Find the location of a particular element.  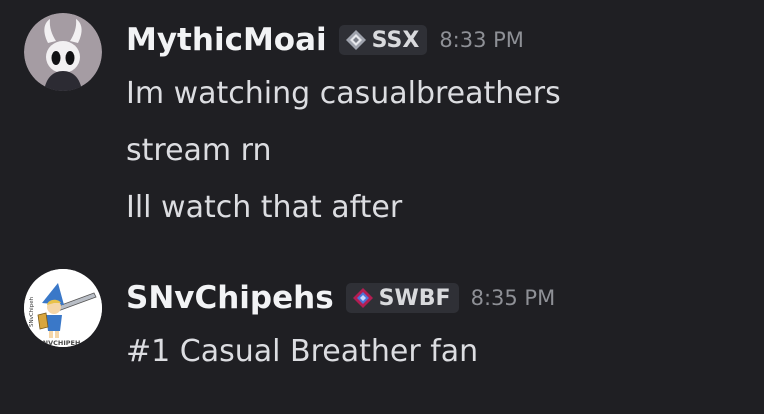

message-header: MythicMoai SSX 8:33 PM is located at coordinates (325, 40).